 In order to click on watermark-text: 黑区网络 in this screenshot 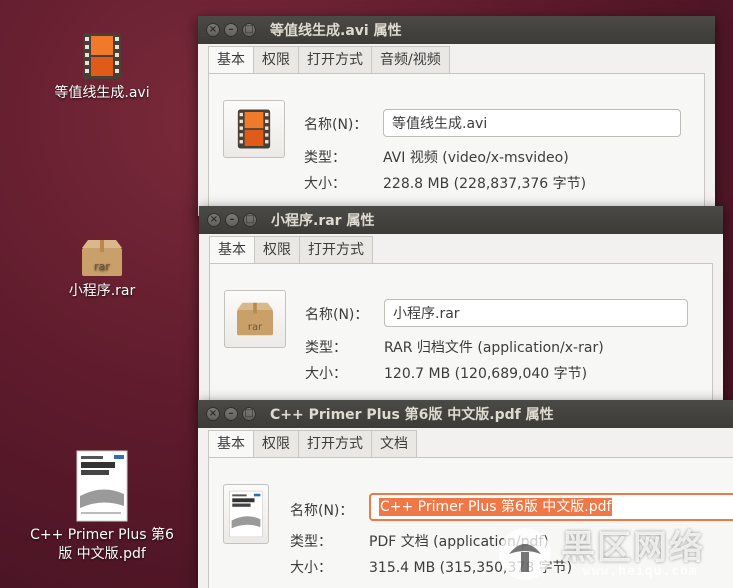, I will do `click(633, 548)`.